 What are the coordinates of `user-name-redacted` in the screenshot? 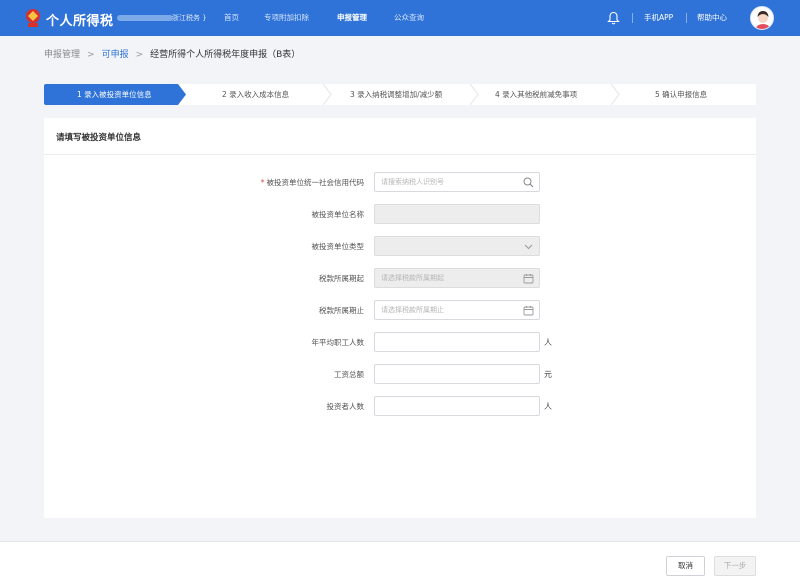 It's located at (145, 18).